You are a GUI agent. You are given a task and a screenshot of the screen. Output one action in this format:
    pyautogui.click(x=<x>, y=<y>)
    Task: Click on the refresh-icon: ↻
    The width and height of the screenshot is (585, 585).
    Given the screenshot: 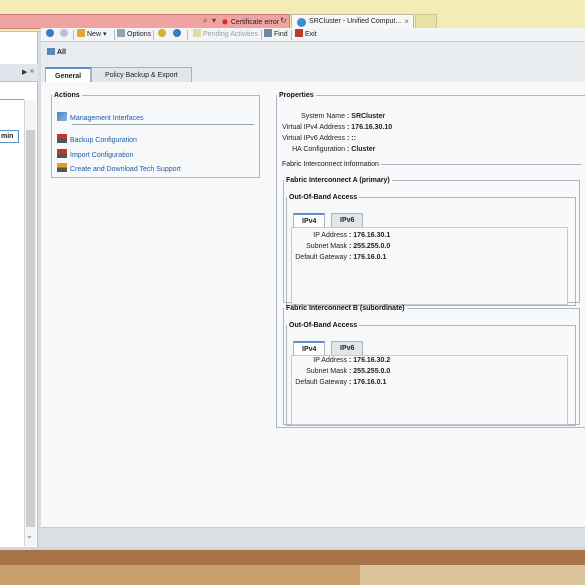 What is the action you would take?
    pyautogui.click(x=283, y=20)
    